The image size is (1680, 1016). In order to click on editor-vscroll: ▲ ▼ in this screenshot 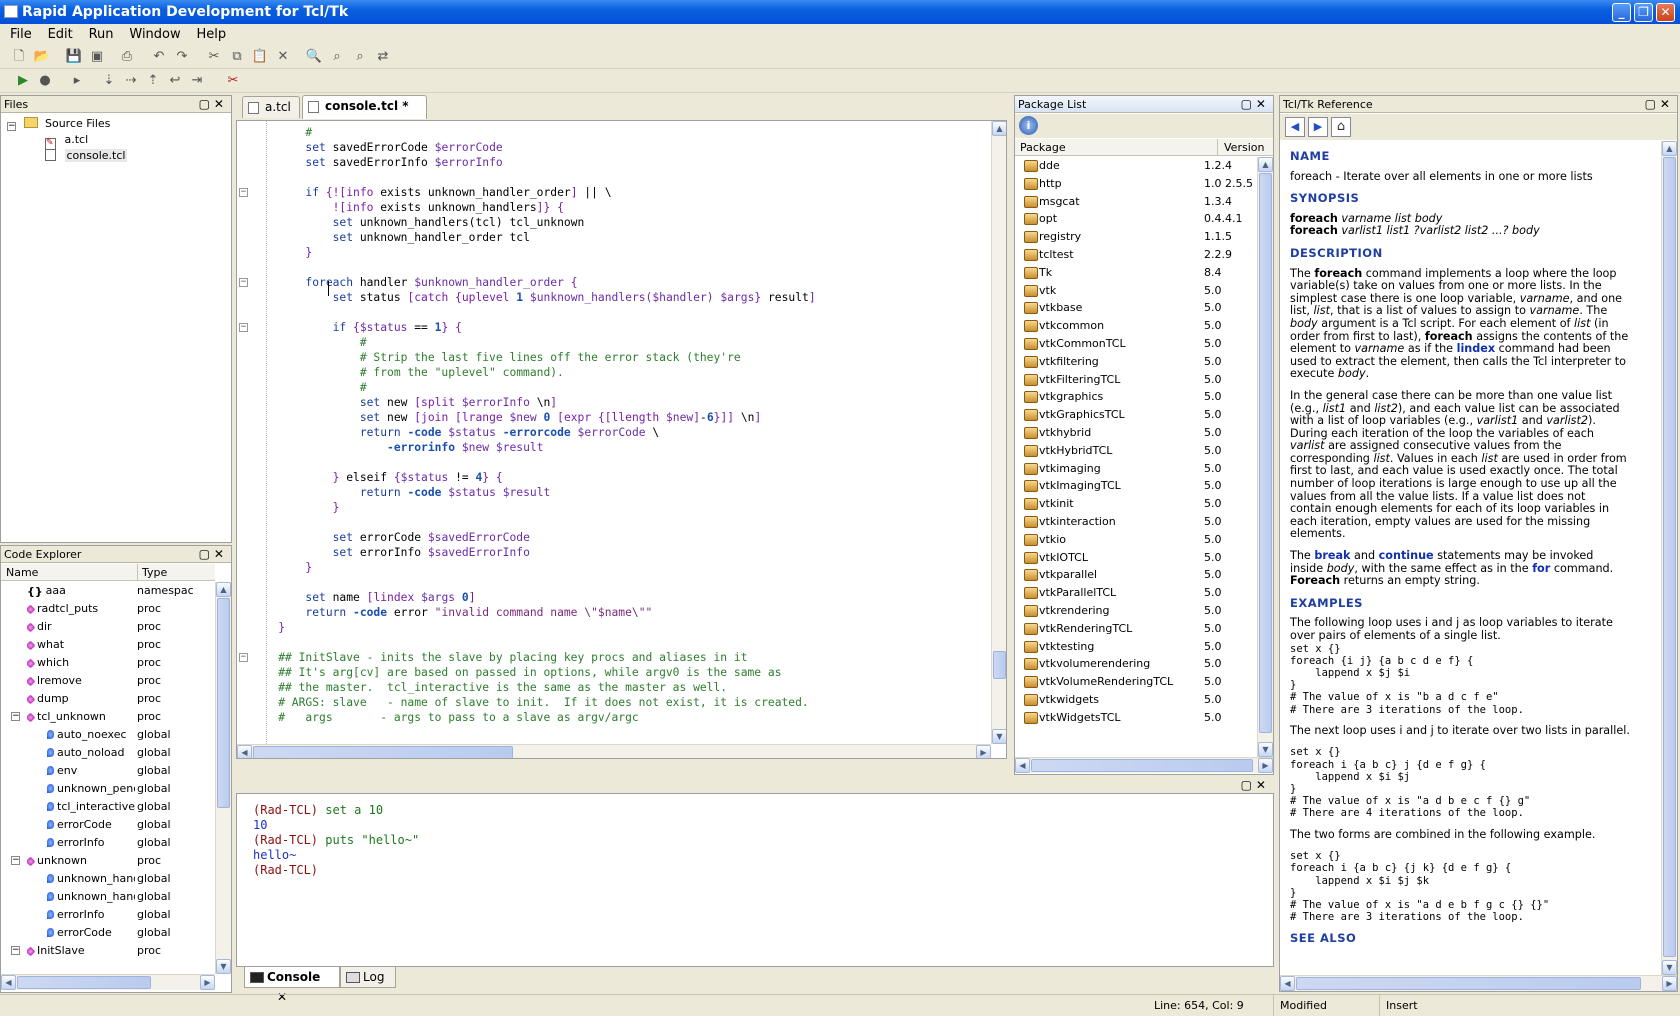, I will do `click(998, 432)`.